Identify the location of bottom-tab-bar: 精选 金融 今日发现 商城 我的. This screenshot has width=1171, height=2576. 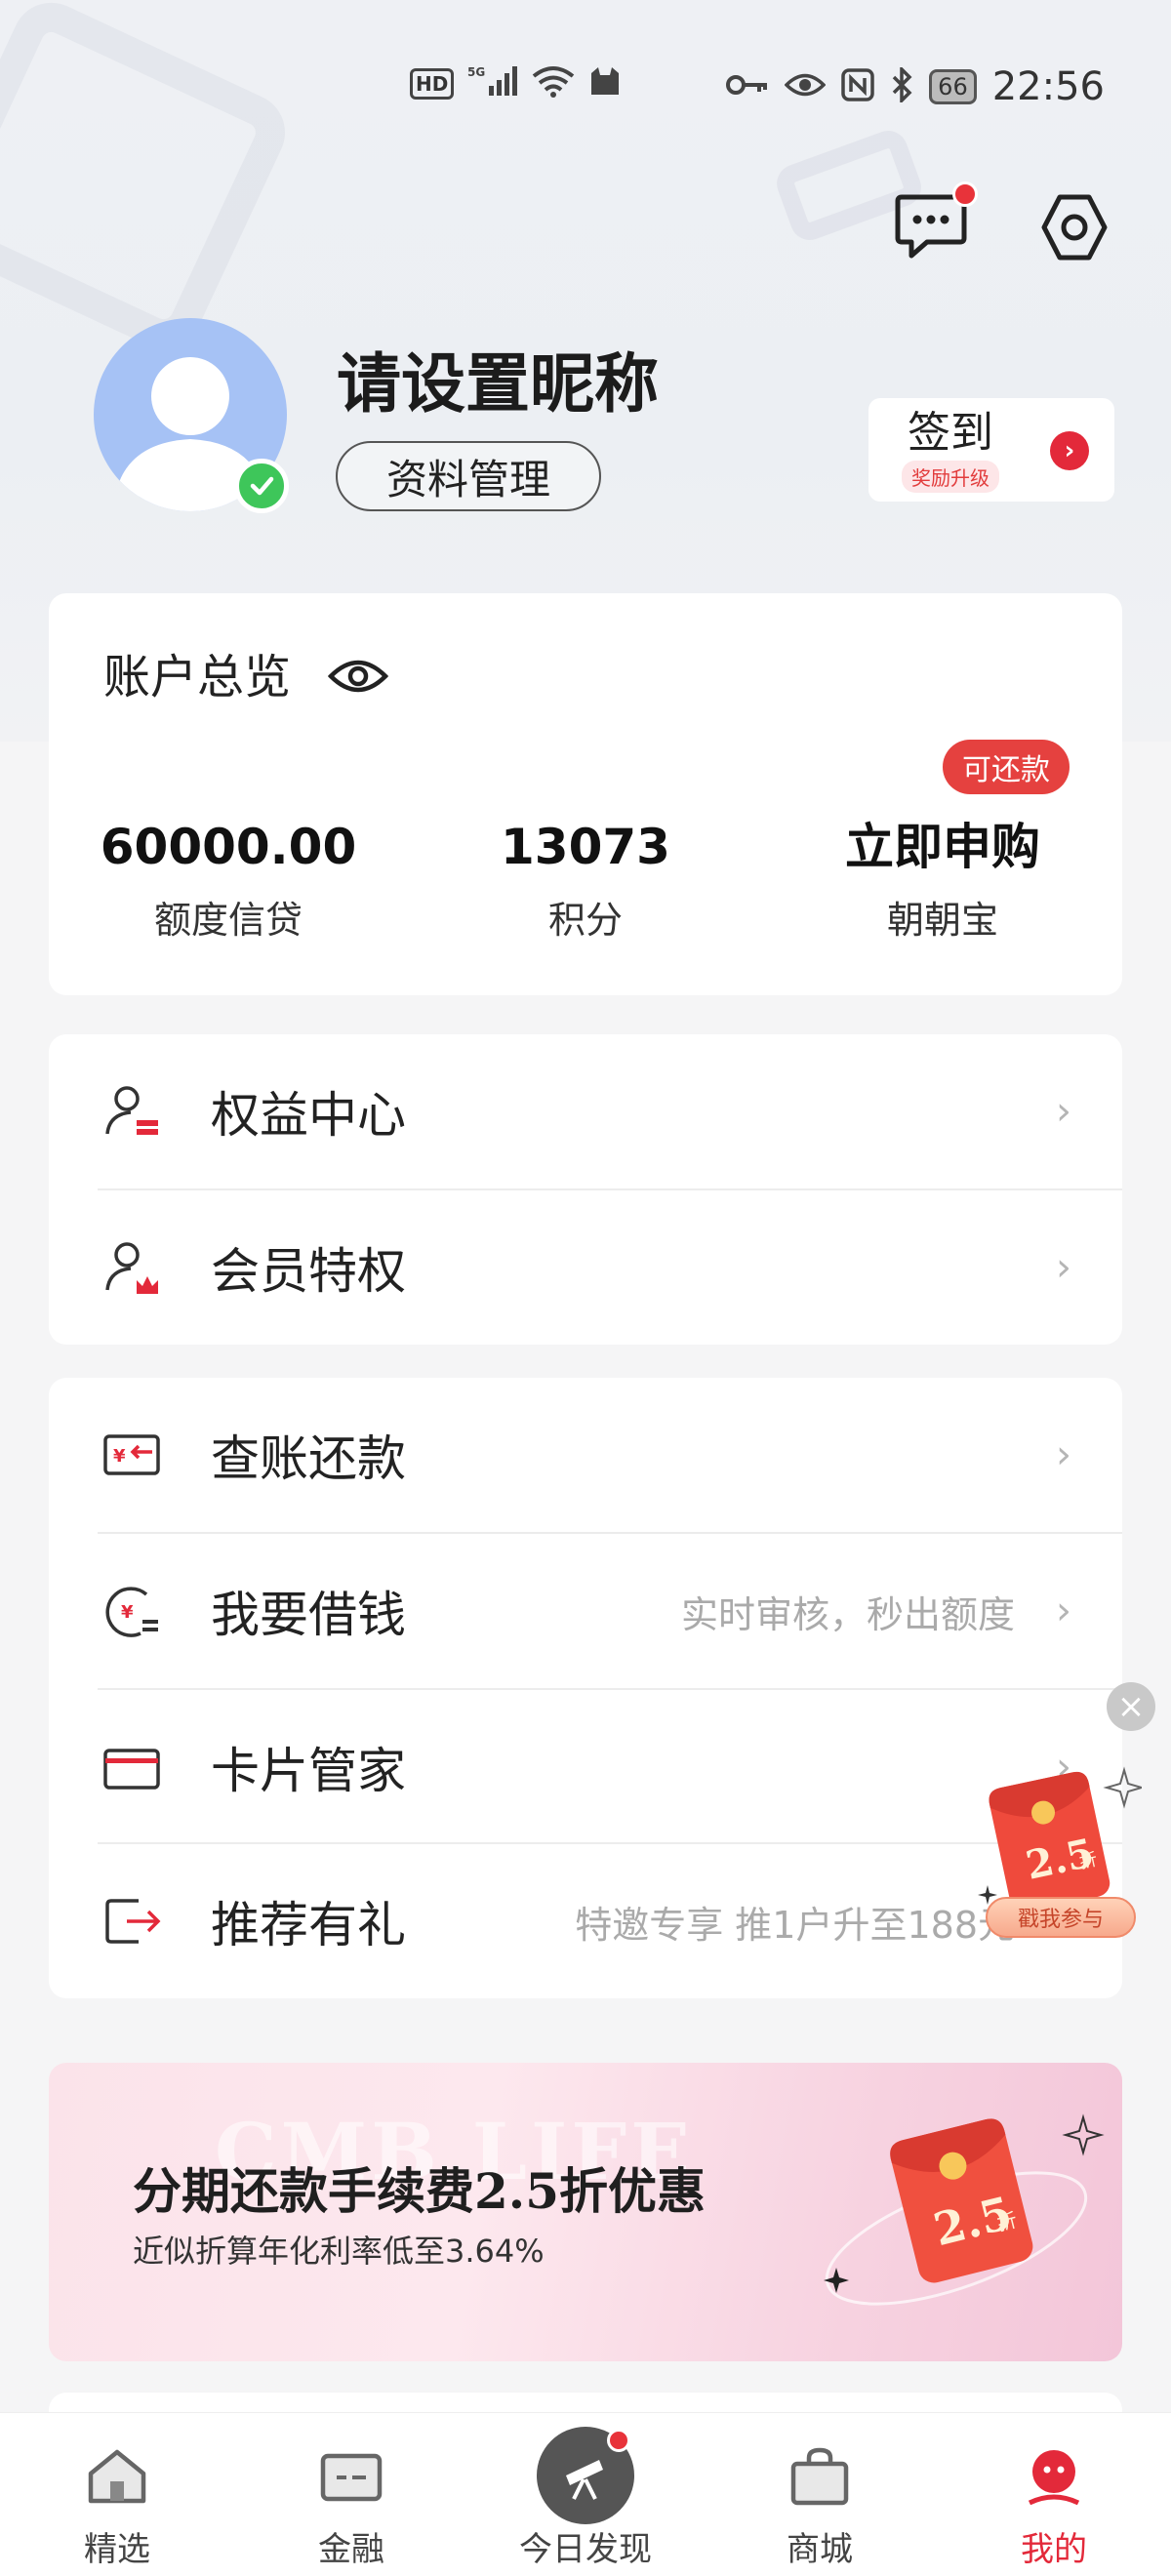
(585, 2494).